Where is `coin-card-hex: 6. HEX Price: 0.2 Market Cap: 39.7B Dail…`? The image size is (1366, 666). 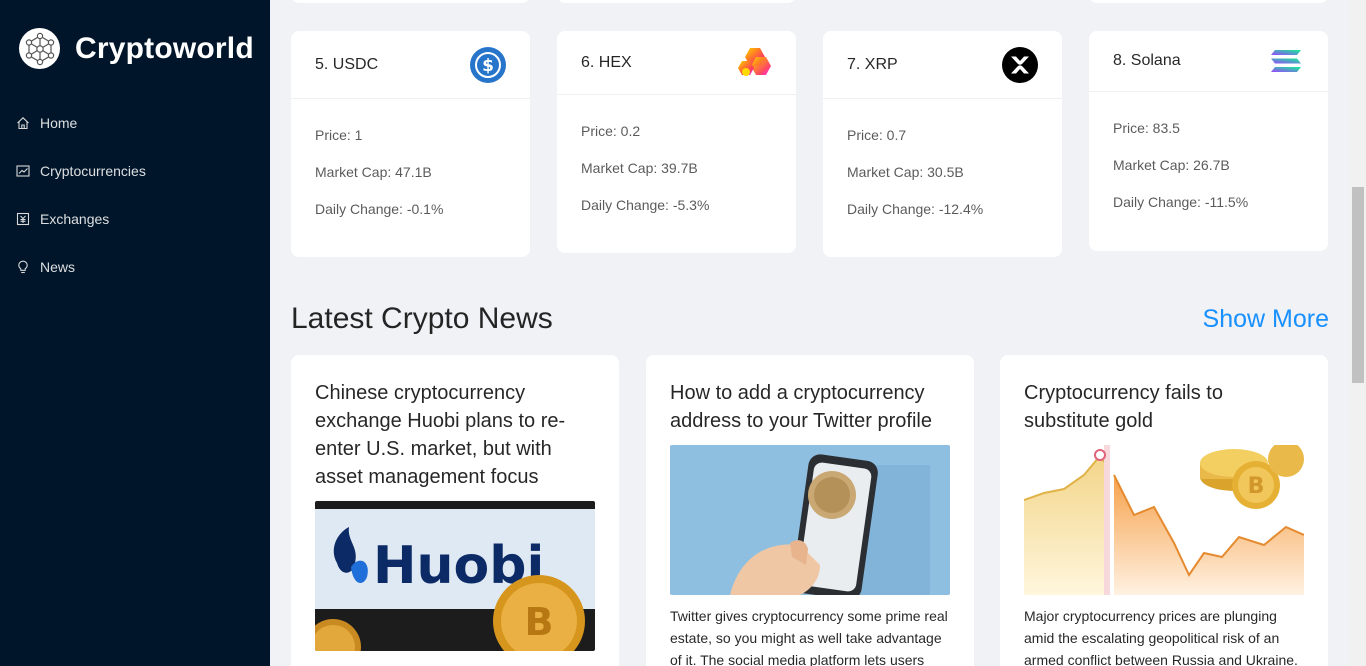
coin-card-hex: 6. HEX Price: 0.2 Market Cap: 39.7B Dail… is located at coordinates (676, 142).